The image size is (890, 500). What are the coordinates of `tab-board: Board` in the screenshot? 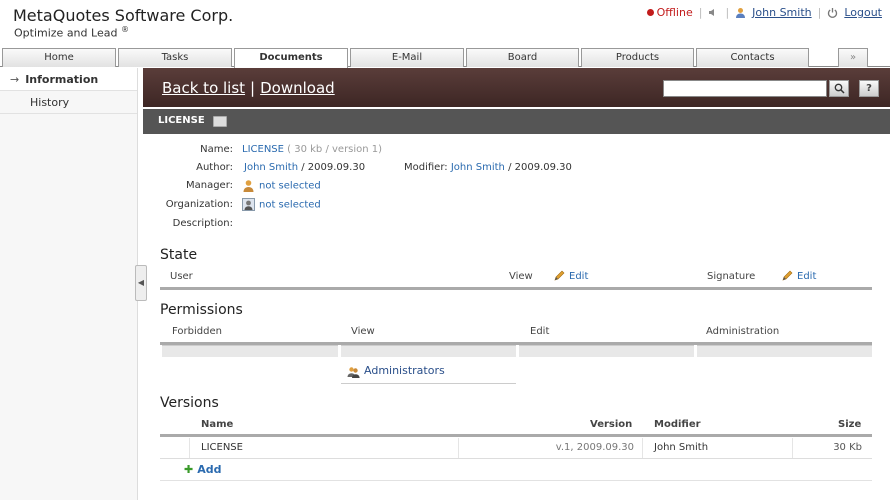 It's located at (522, 57).